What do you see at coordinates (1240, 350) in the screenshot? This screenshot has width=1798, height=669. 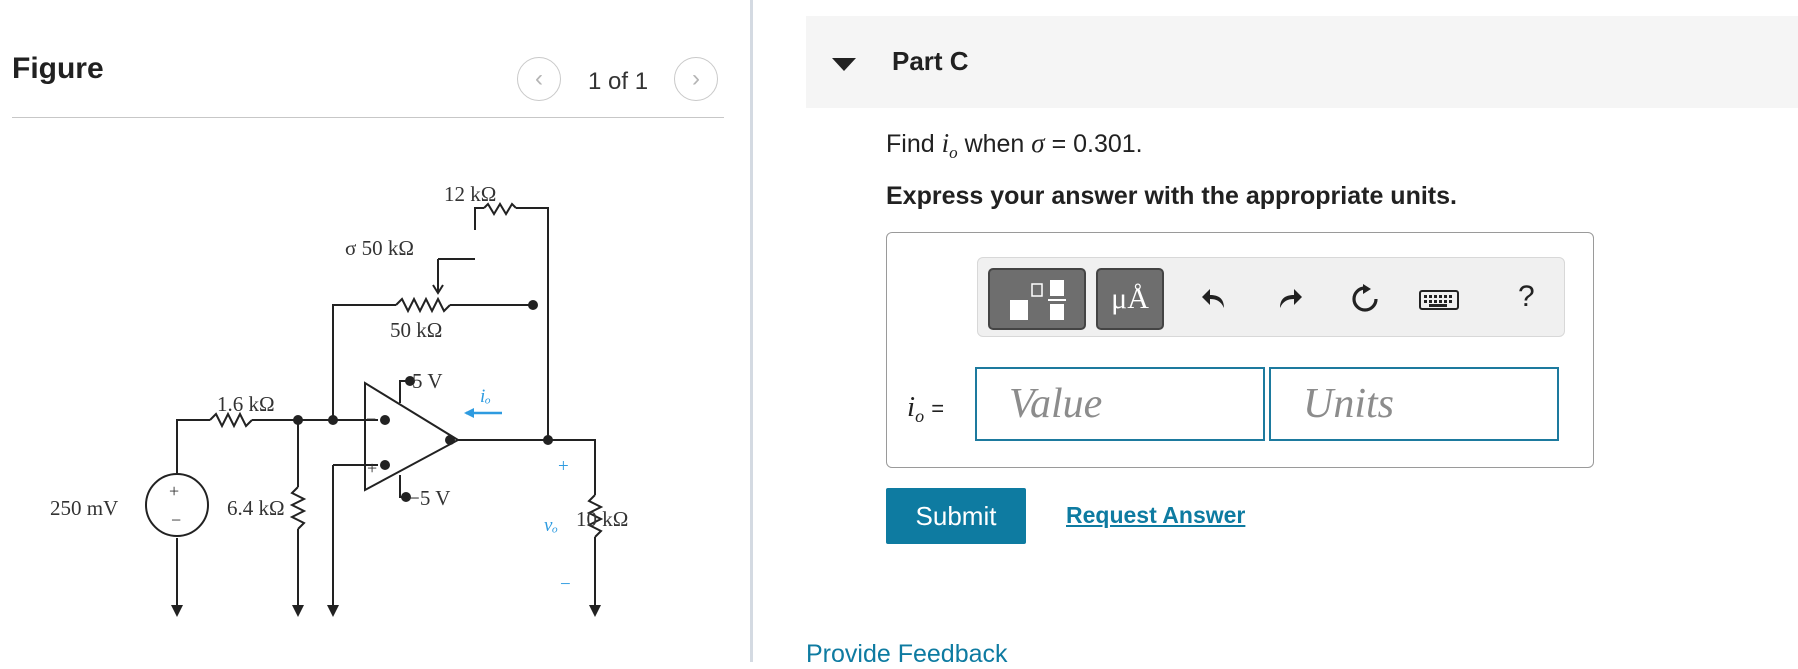 I see `answer-box: μÅ ? io = Value Units` at bounding box center [1240, 350].